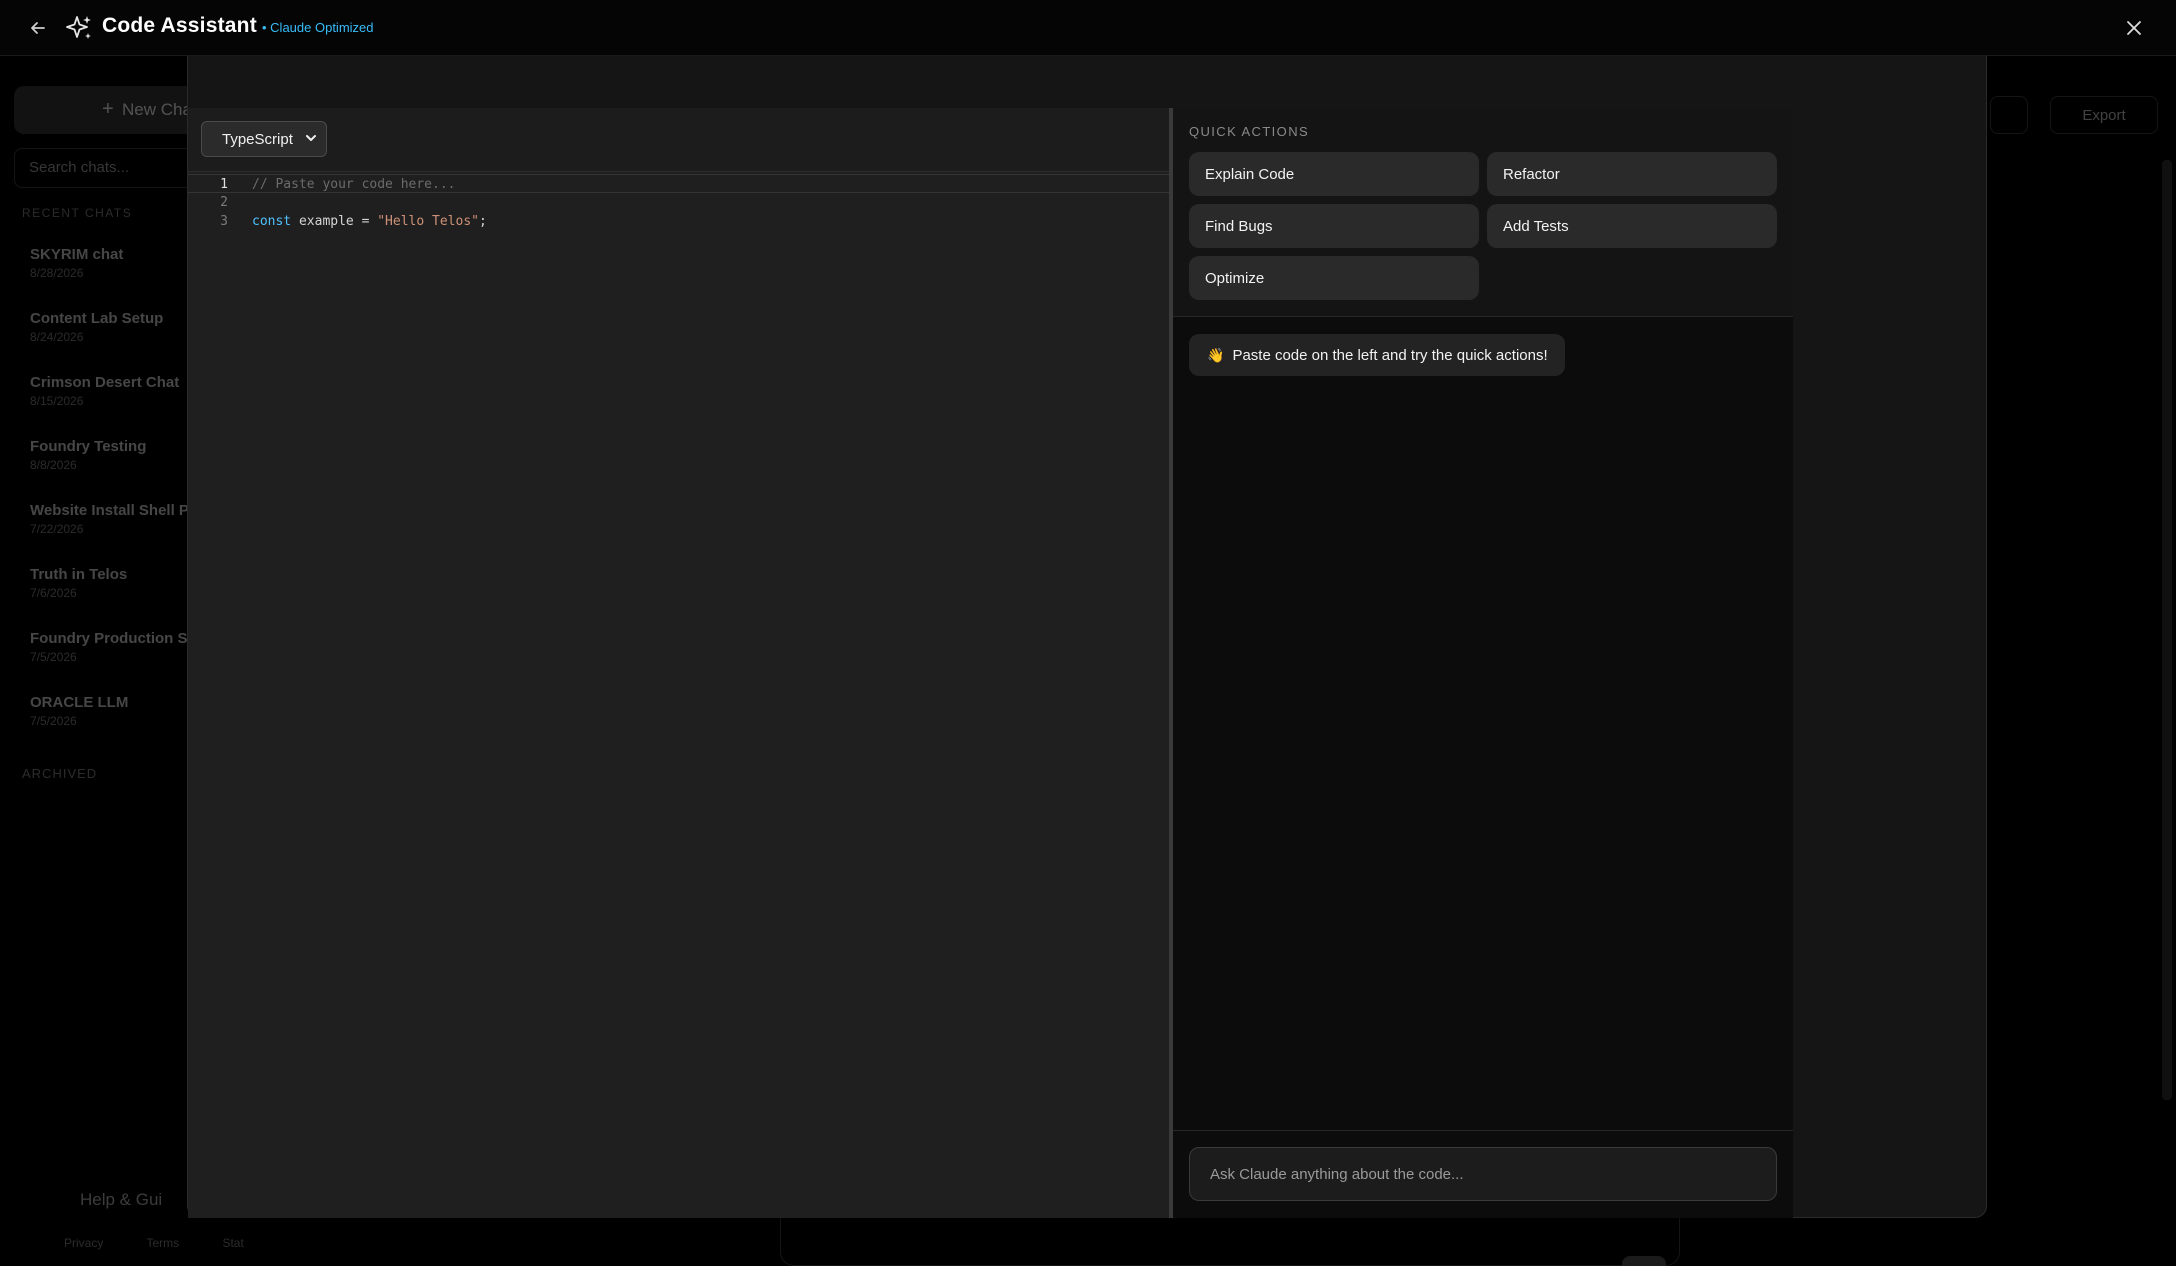  Describe the element at coordinates (272, 221) in the screenshot. I see `code-keyword: const` at that location.